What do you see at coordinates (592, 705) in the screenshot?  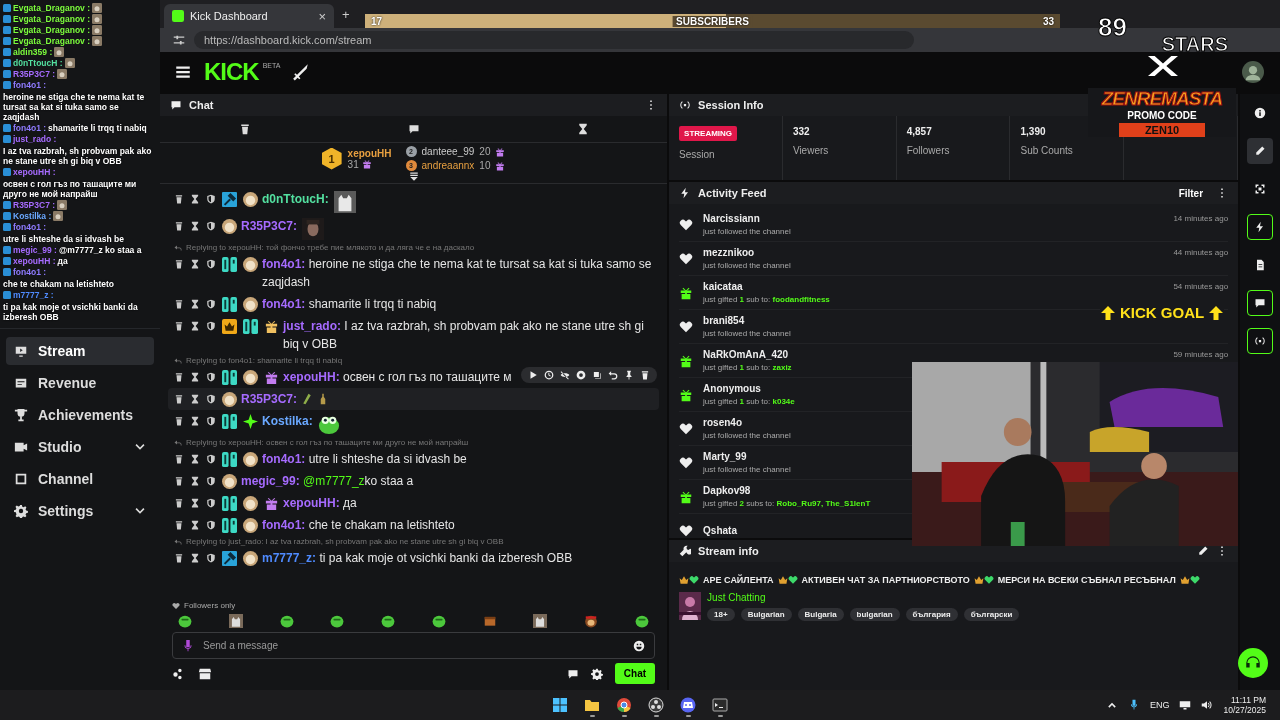 I see `folder-icon` at bounding box center [592, 705].